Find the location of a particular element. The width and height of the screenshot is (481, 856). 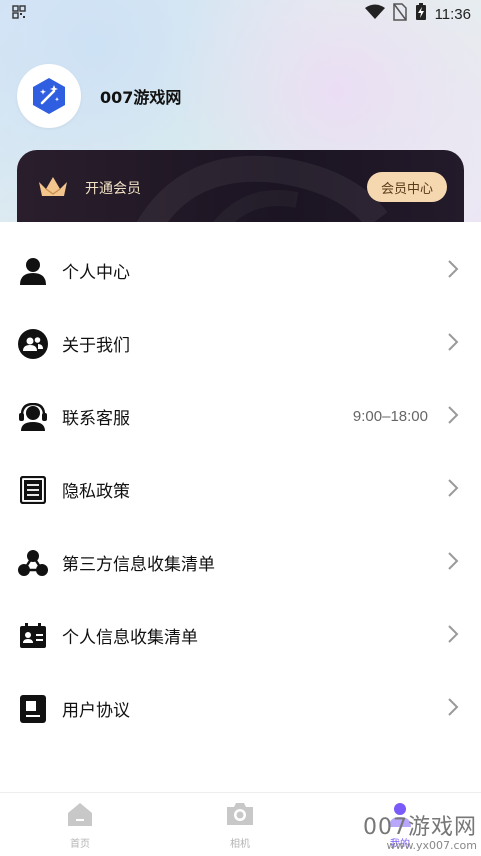

avatar is located at coordinates (49, 96).